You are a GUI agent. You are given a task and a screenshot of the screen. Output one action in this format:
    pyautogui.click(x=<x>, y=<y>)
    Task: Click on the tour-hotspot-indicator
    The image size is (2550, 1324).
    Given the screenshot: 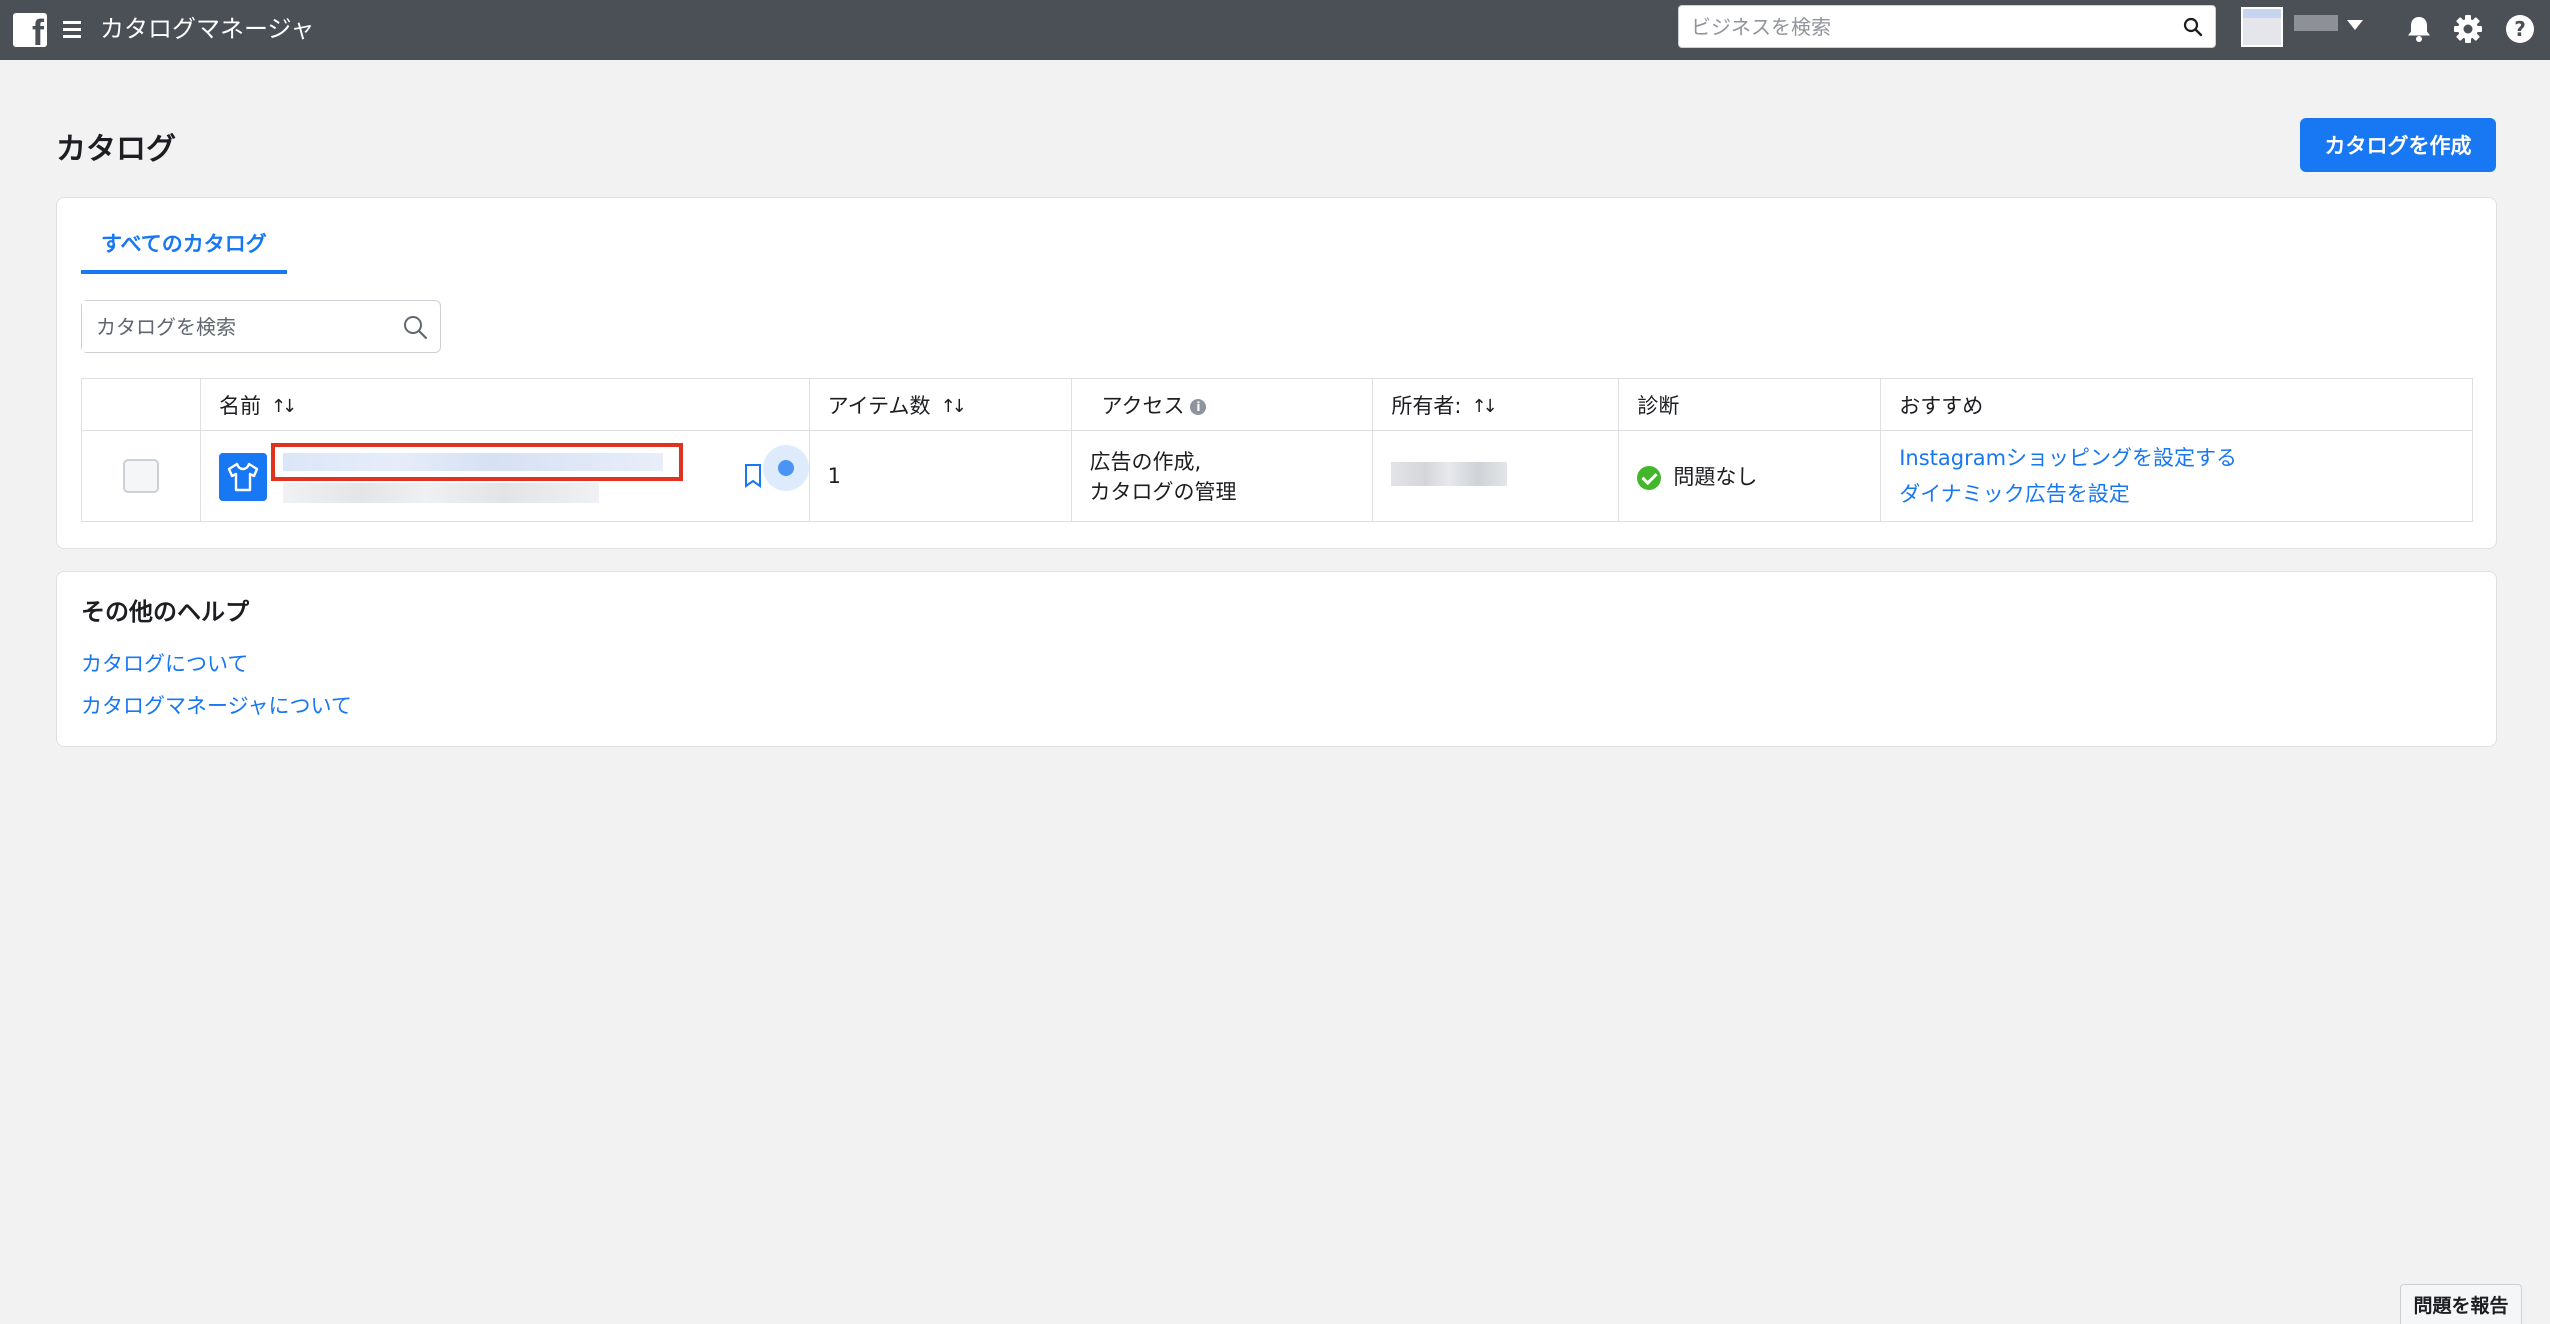 What is the action you would take?
    pyautogui.click(x=785, y=468)
    